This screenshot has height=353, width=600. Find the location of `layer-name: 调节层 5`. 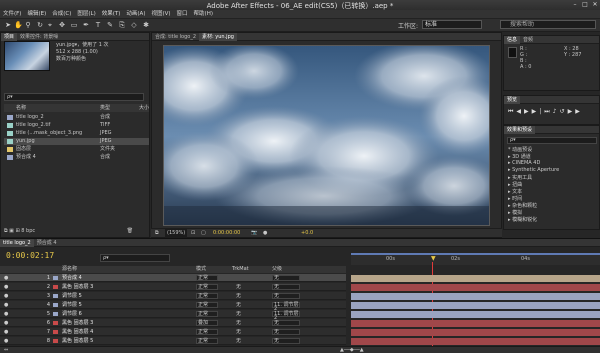

layer-name: 调节层 5 is located at coordinates (72, 296).